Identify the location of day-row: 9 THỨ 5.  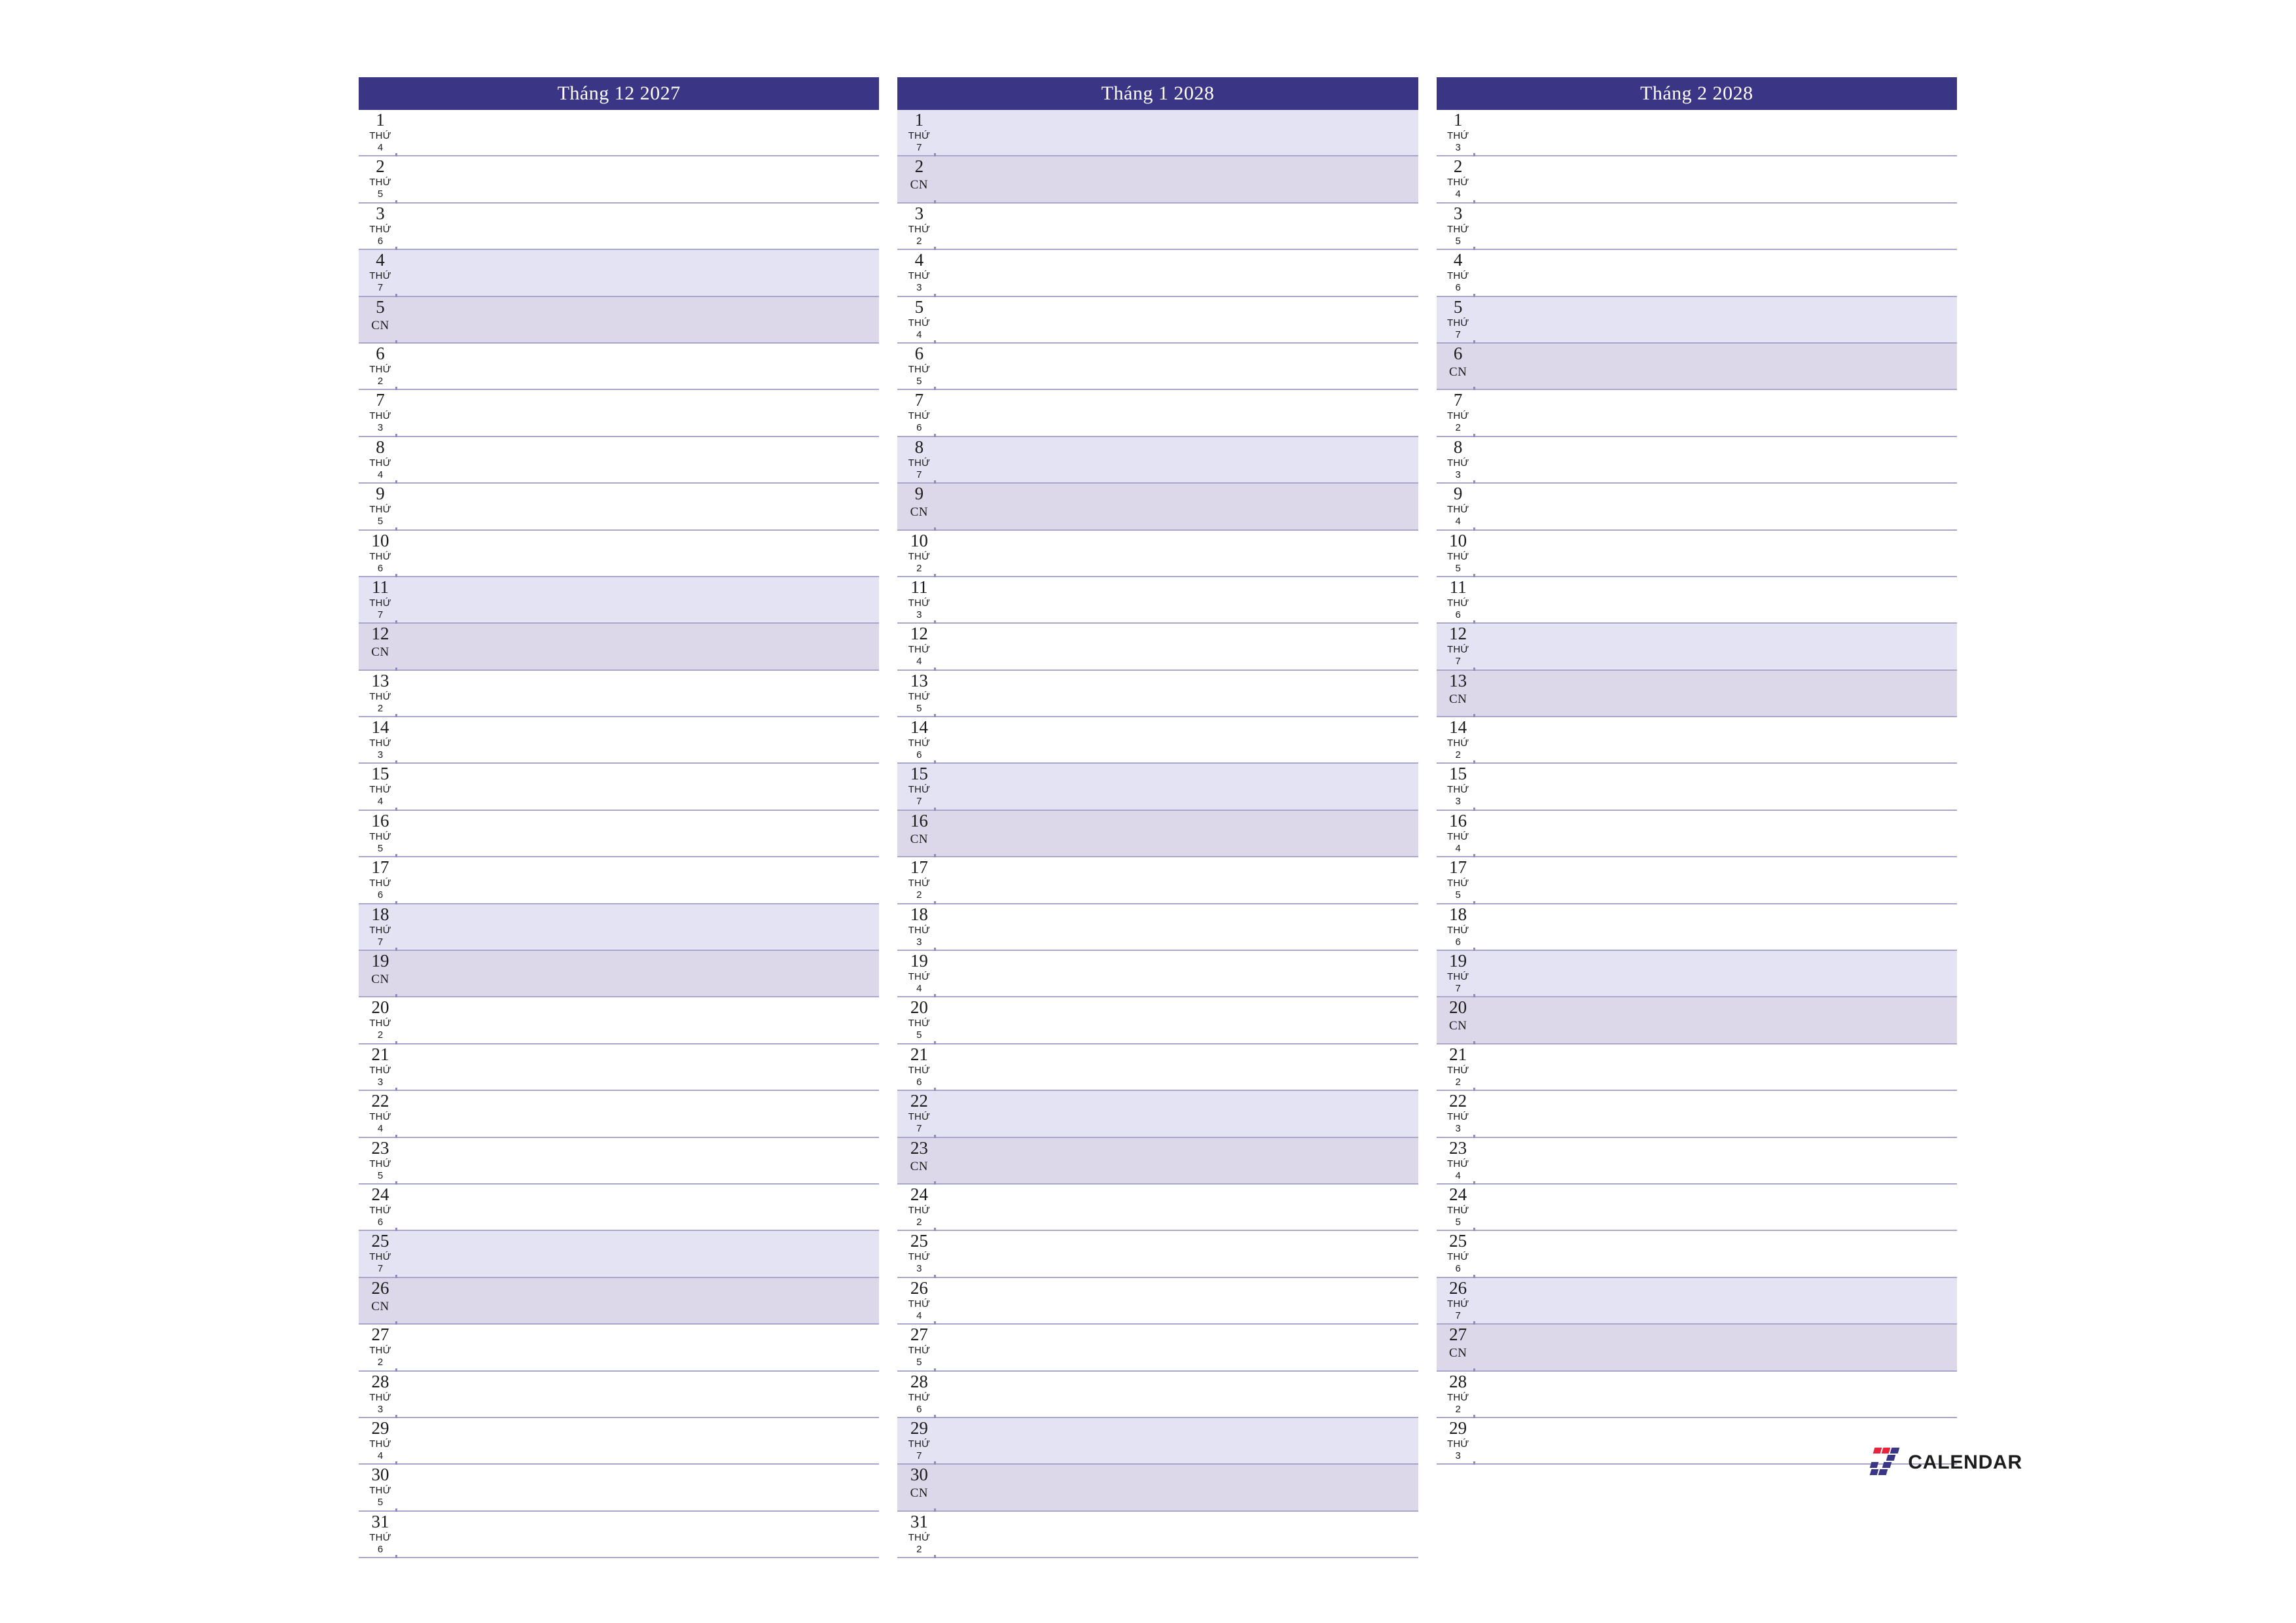
(619, 507).